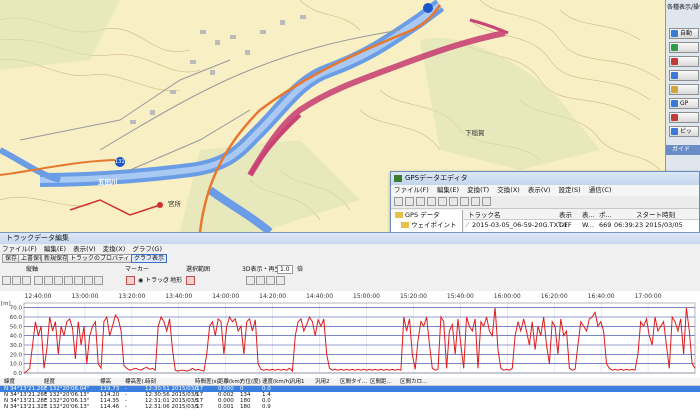 Image resolution: width=700 pixels, height=416 pixels. Describe the element at coordinates (413, 296) in the screenshot. I see `x-tick-label: 15:20:00` at that location.